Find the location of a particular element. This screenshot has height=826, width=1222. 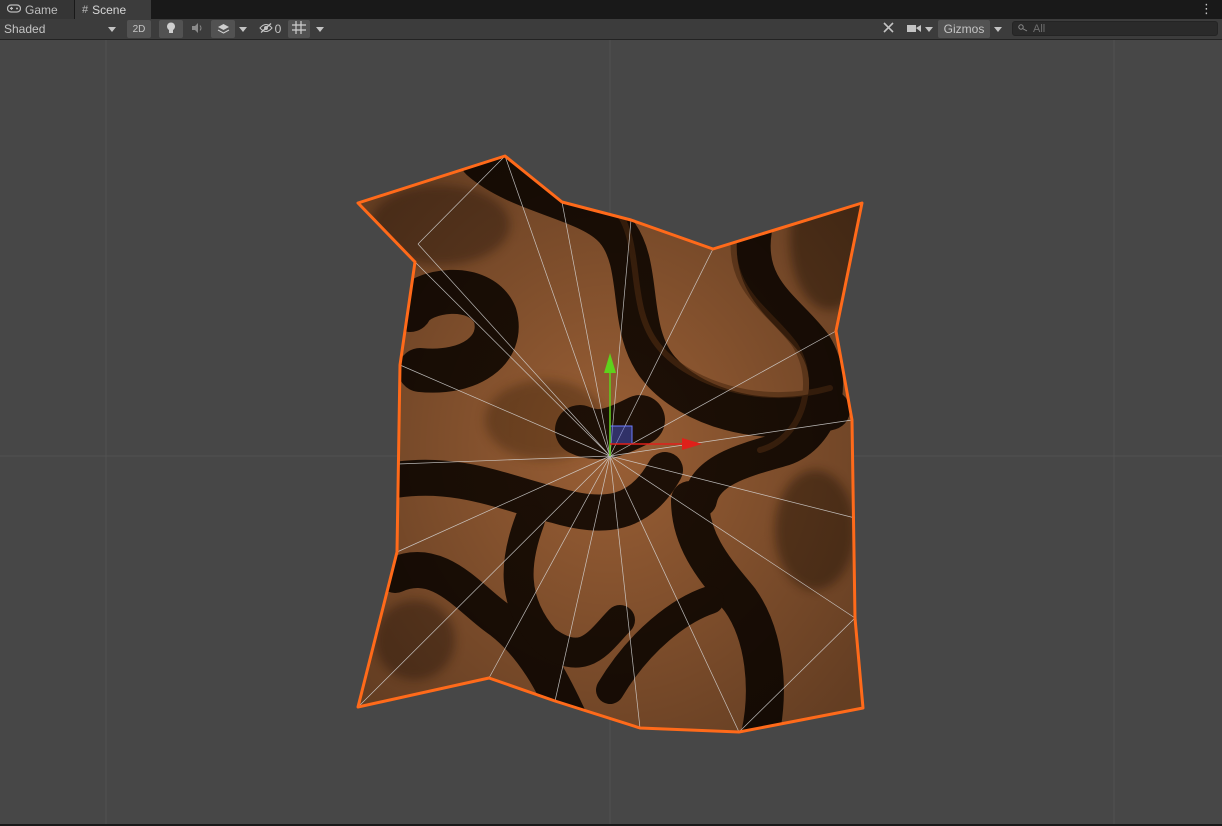

tab-scene: # Scene is located at coordinates (113, 9).